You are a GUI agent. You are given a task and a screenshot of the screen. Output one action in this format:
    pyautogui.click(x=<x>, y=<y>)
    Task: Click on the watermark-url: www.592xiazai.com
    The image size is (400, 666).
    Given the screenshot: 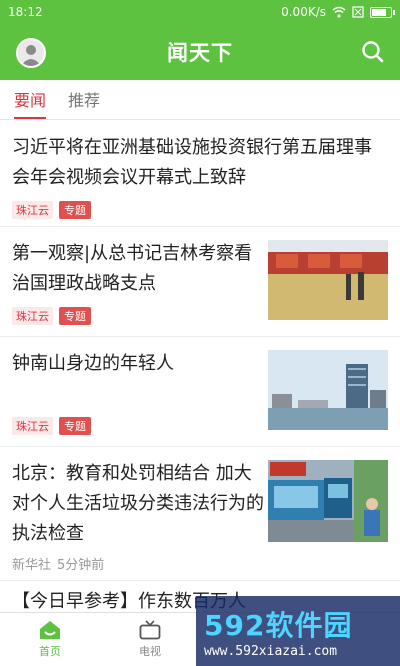 What is the action you would take?
    pyautogui.click(x=271, y=651)
    